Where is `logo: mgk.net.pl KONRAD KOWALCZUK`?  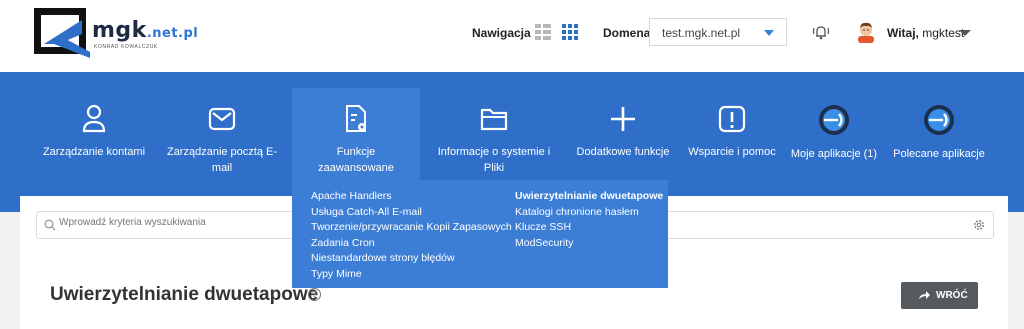 logo: mgk.net.pl KONRAD KOWALCZUK is located at coordinates (116, 34).